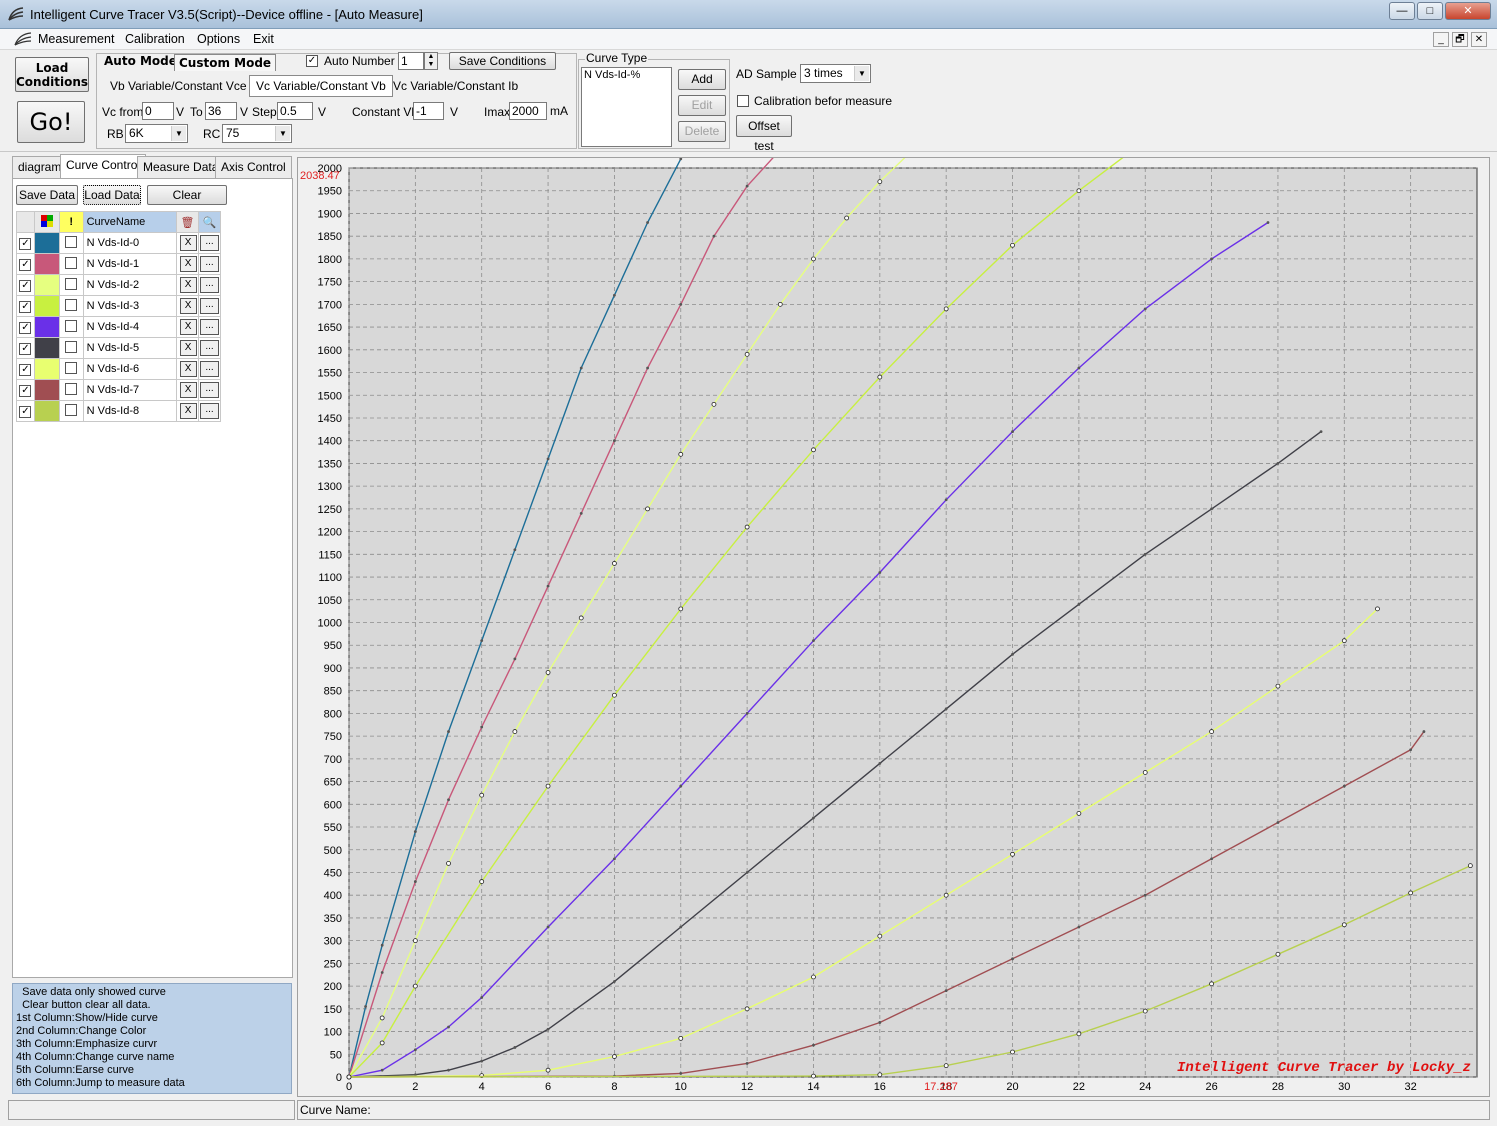  I want to click on menu-exit: Exit, so click(263, 39).